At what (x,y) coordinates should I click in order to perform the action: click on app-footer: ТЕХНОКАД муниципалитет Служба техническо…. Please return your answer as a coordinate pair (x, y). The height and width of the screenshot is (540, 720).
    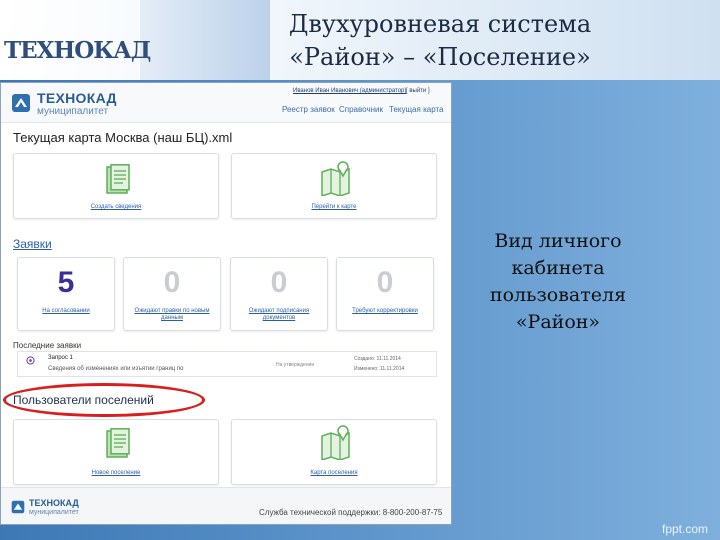
    Looking at the image, I should click on (226, 505).